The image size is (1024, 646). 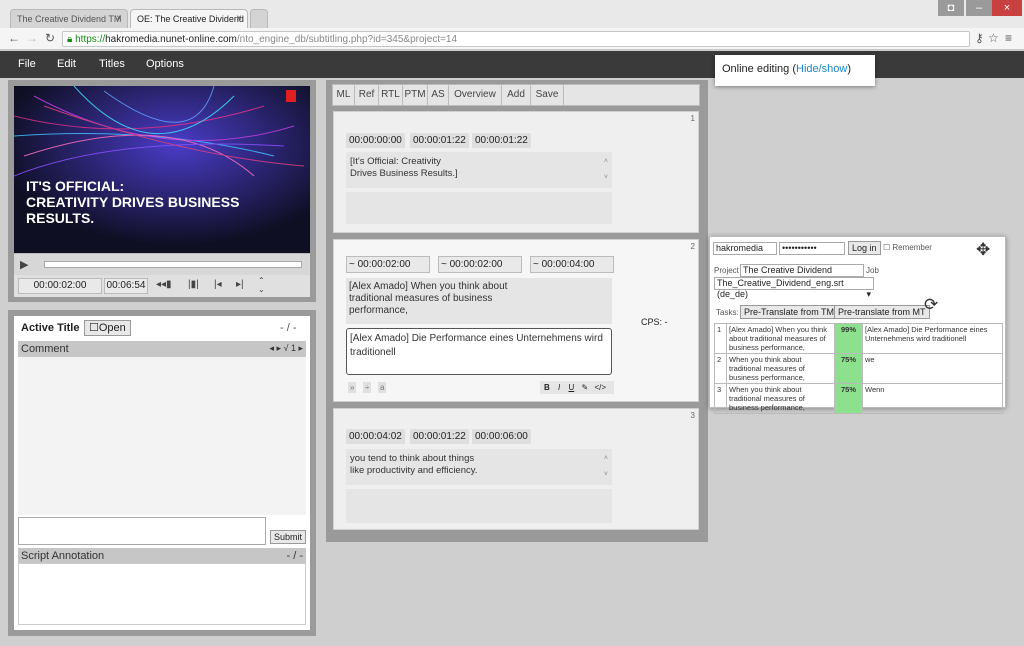 What do you see at coordinates (849, 69) in the screenshot?
I see `popup-tail: )` at bounding box center [849, 69].